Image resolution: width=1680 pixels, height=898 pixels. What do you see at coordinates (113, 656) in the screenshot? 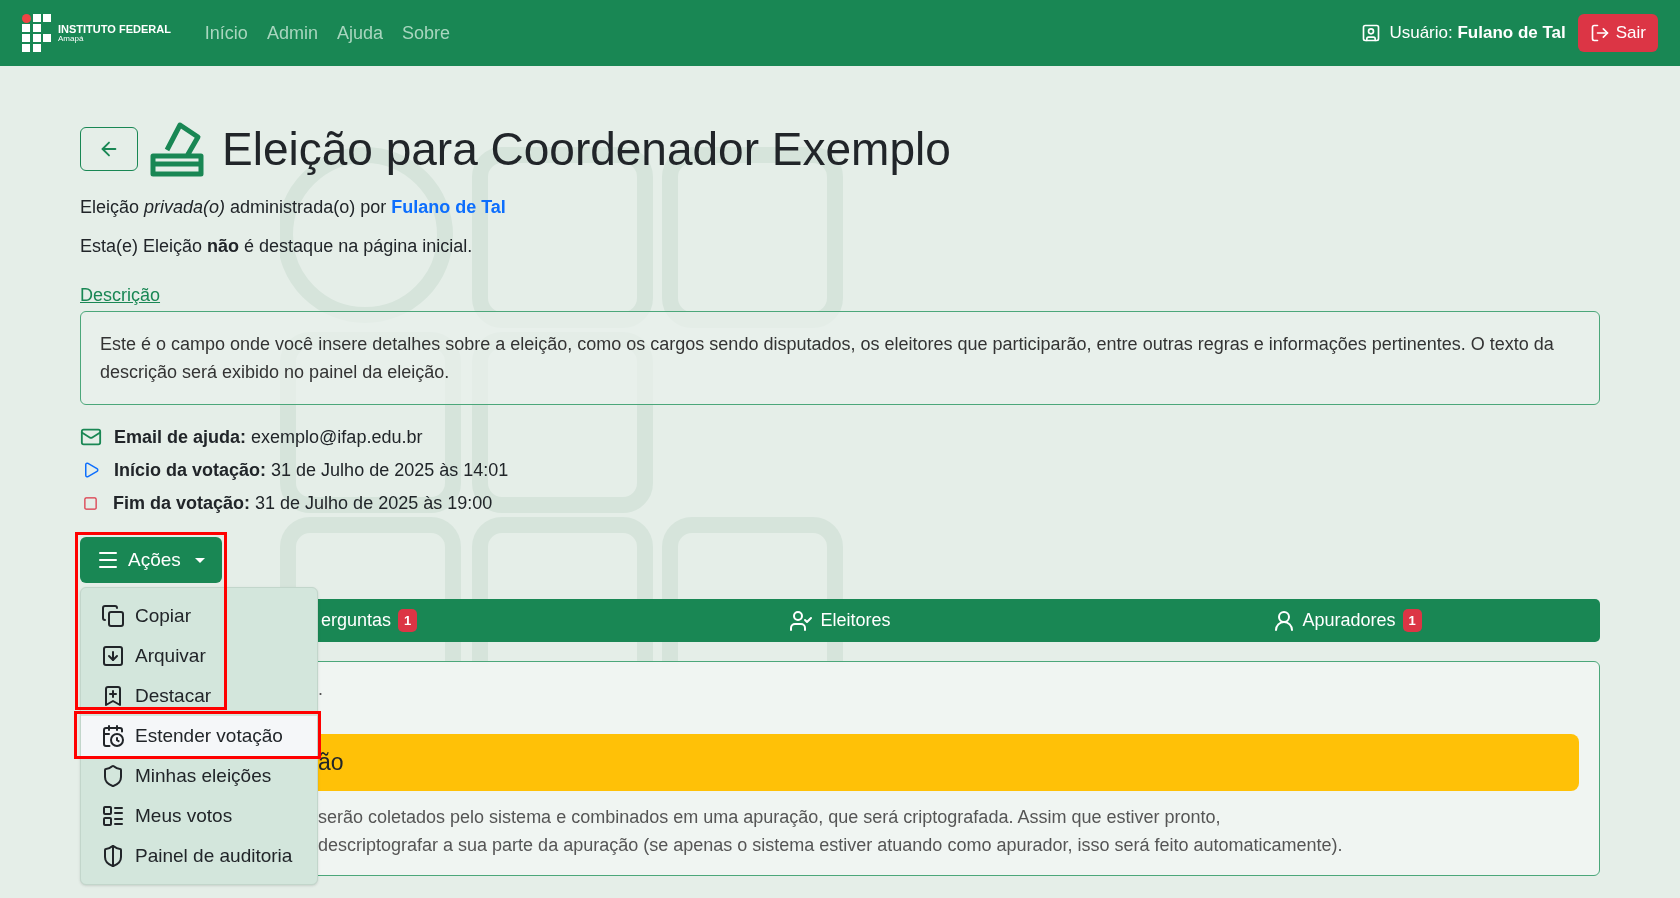
I see `archive-icon` at bounding box center [113, 656].